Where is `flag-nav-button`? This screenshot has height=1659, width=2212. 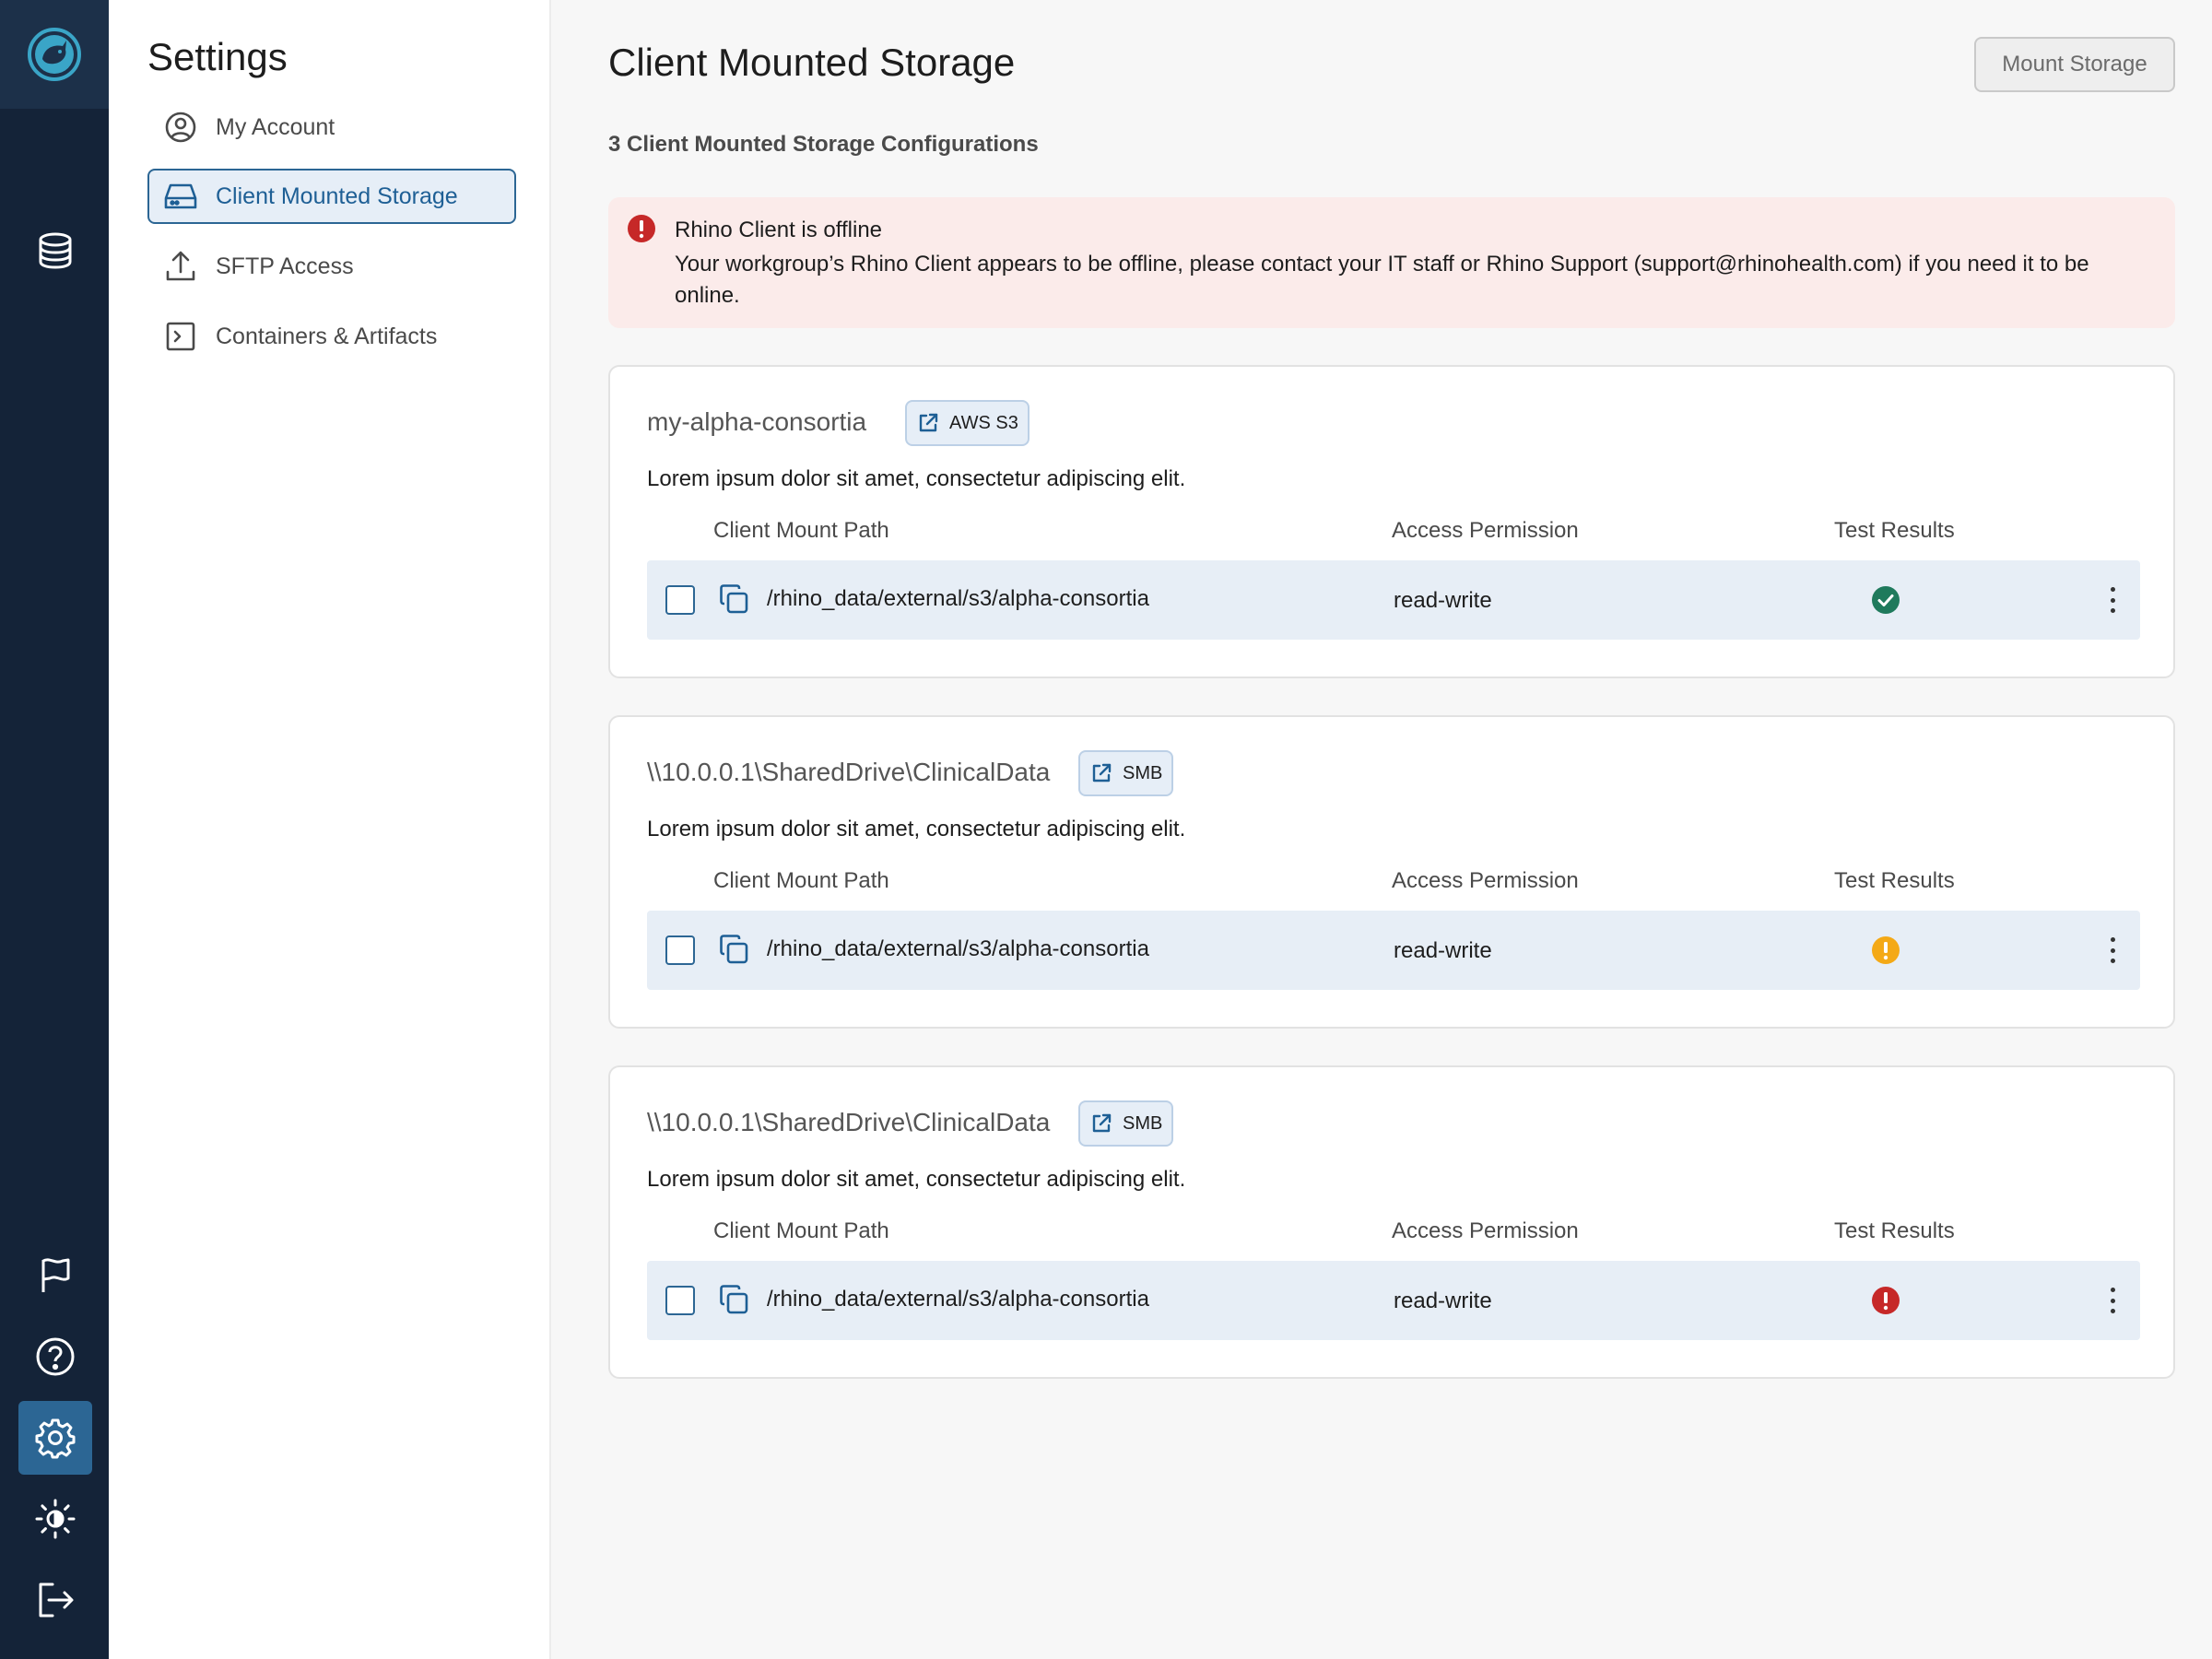
flag-nav-button is located at coordinates (55, 1275).